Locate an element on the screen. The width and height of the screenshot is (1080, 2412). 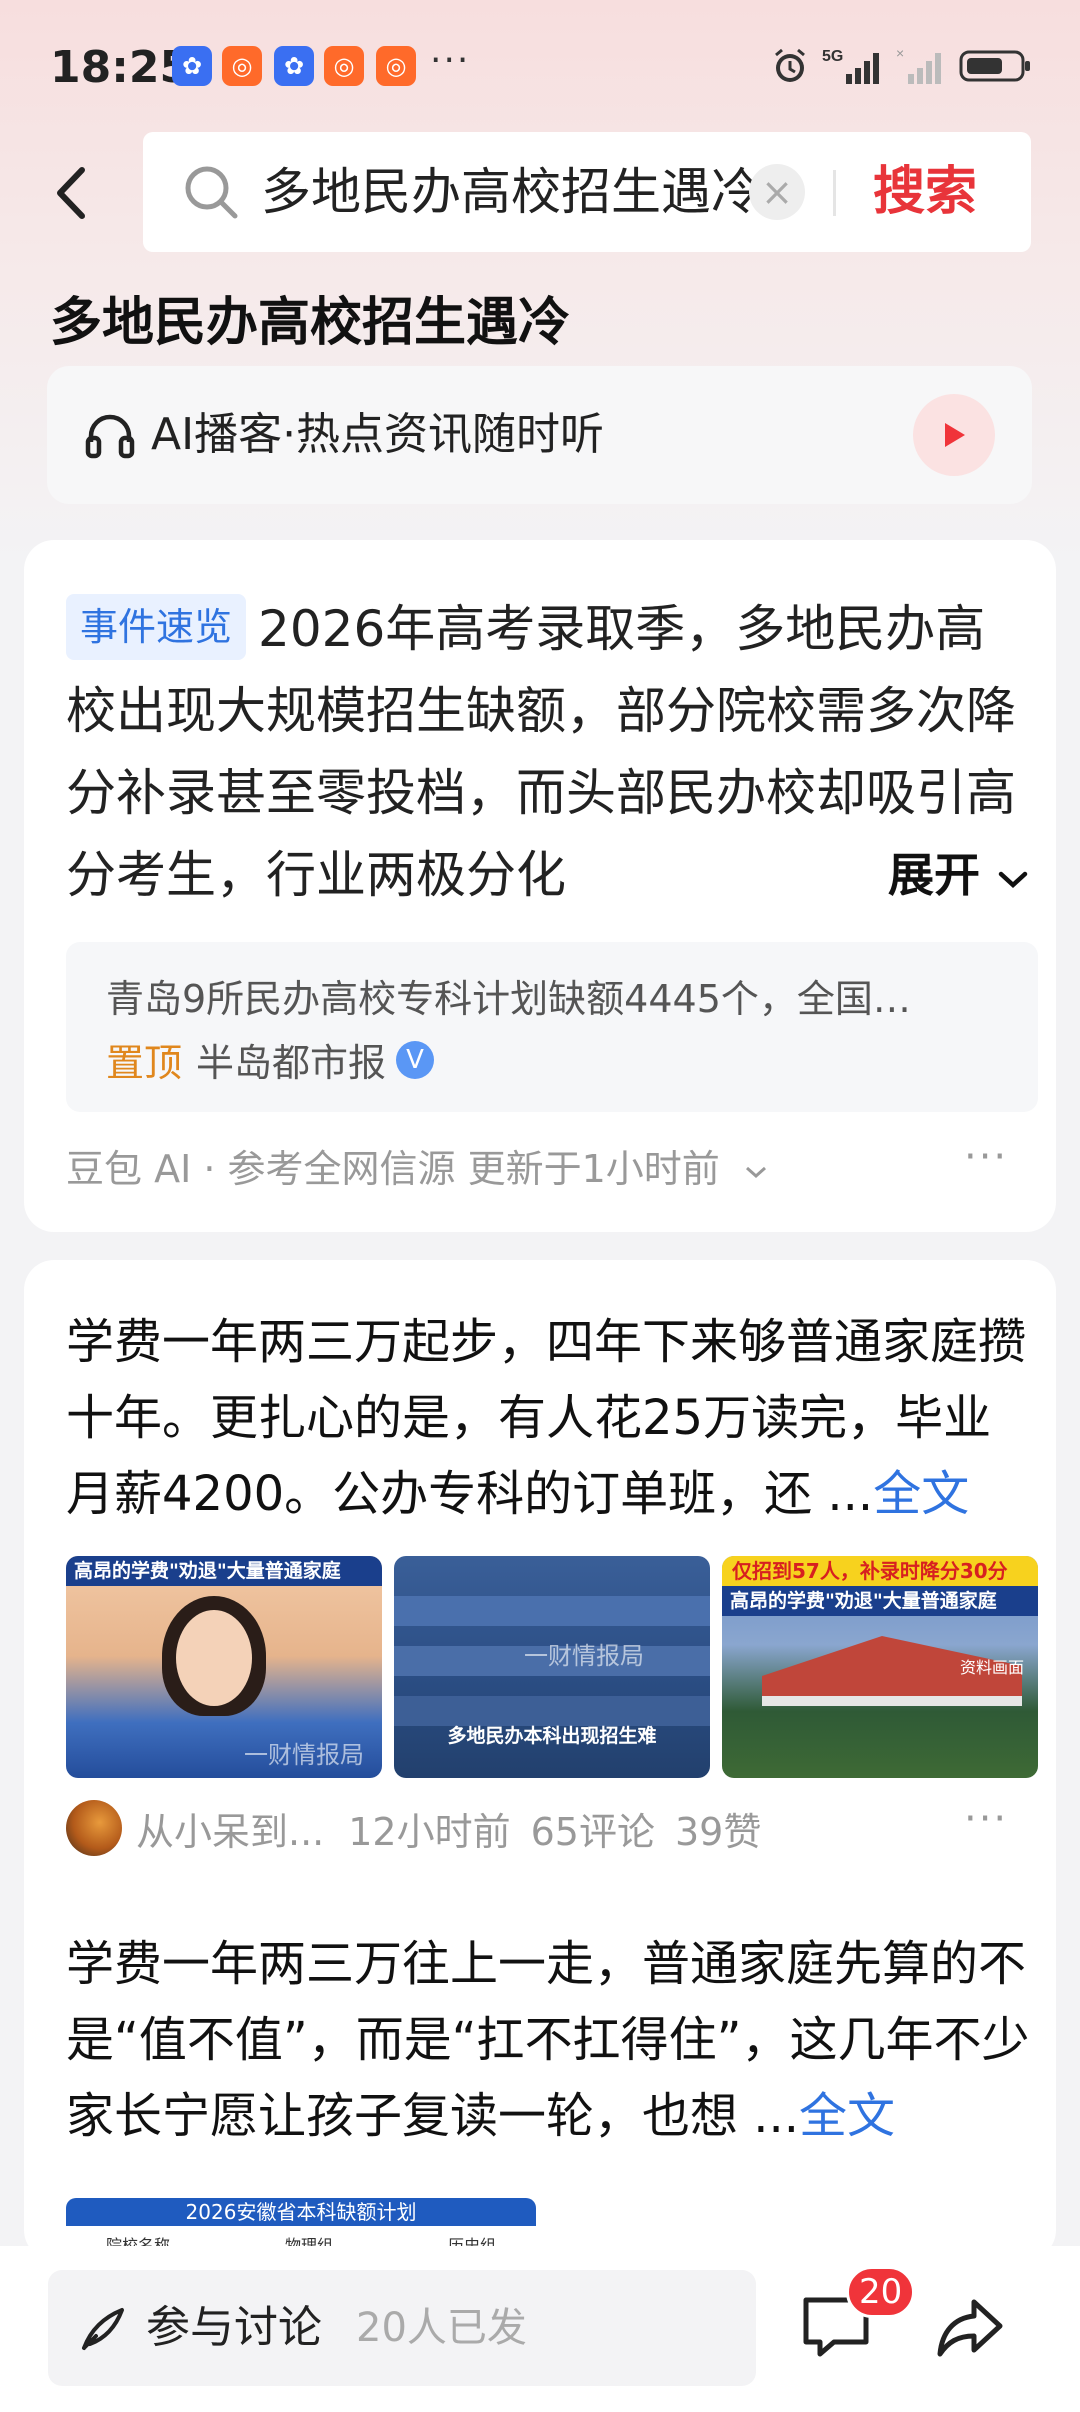
verified-icon: V is located at coordinates (415, 1059).